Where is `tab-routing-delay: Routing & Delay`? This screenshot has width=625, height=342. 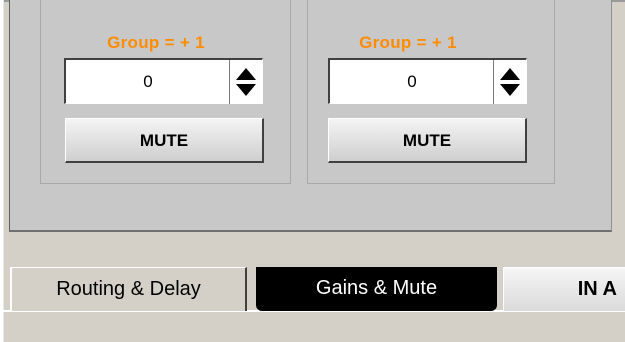 tab-routing-delay: Routing & Delay is located at coordinates (128, 289).